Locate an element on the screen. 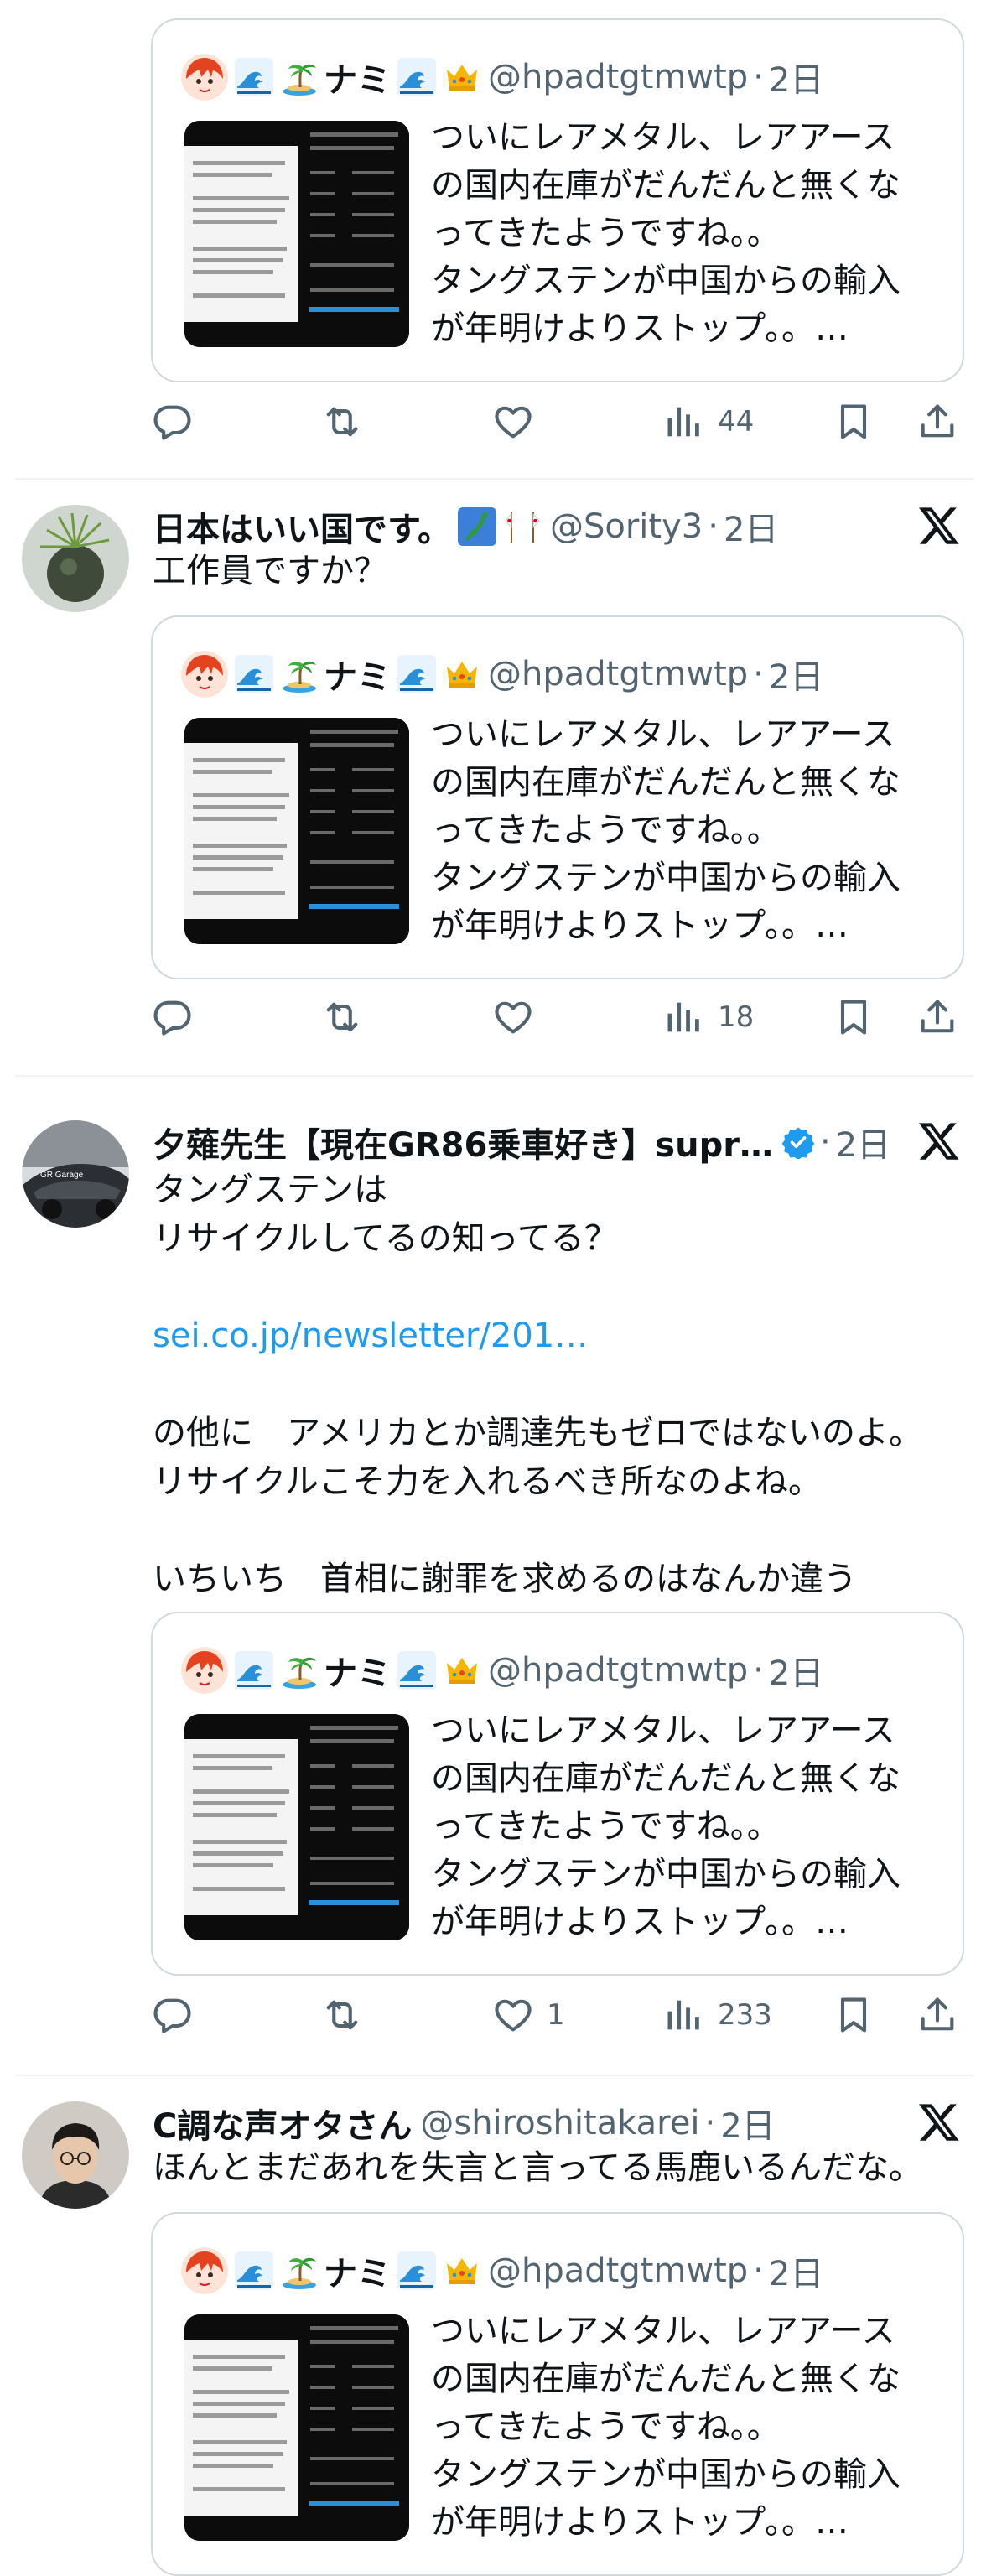  views-button: 44 is located at coordinates (708, 421).